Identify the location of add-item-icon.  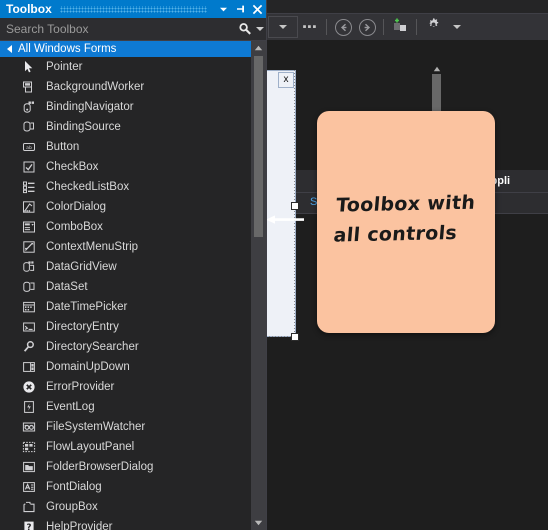
(400, 27).